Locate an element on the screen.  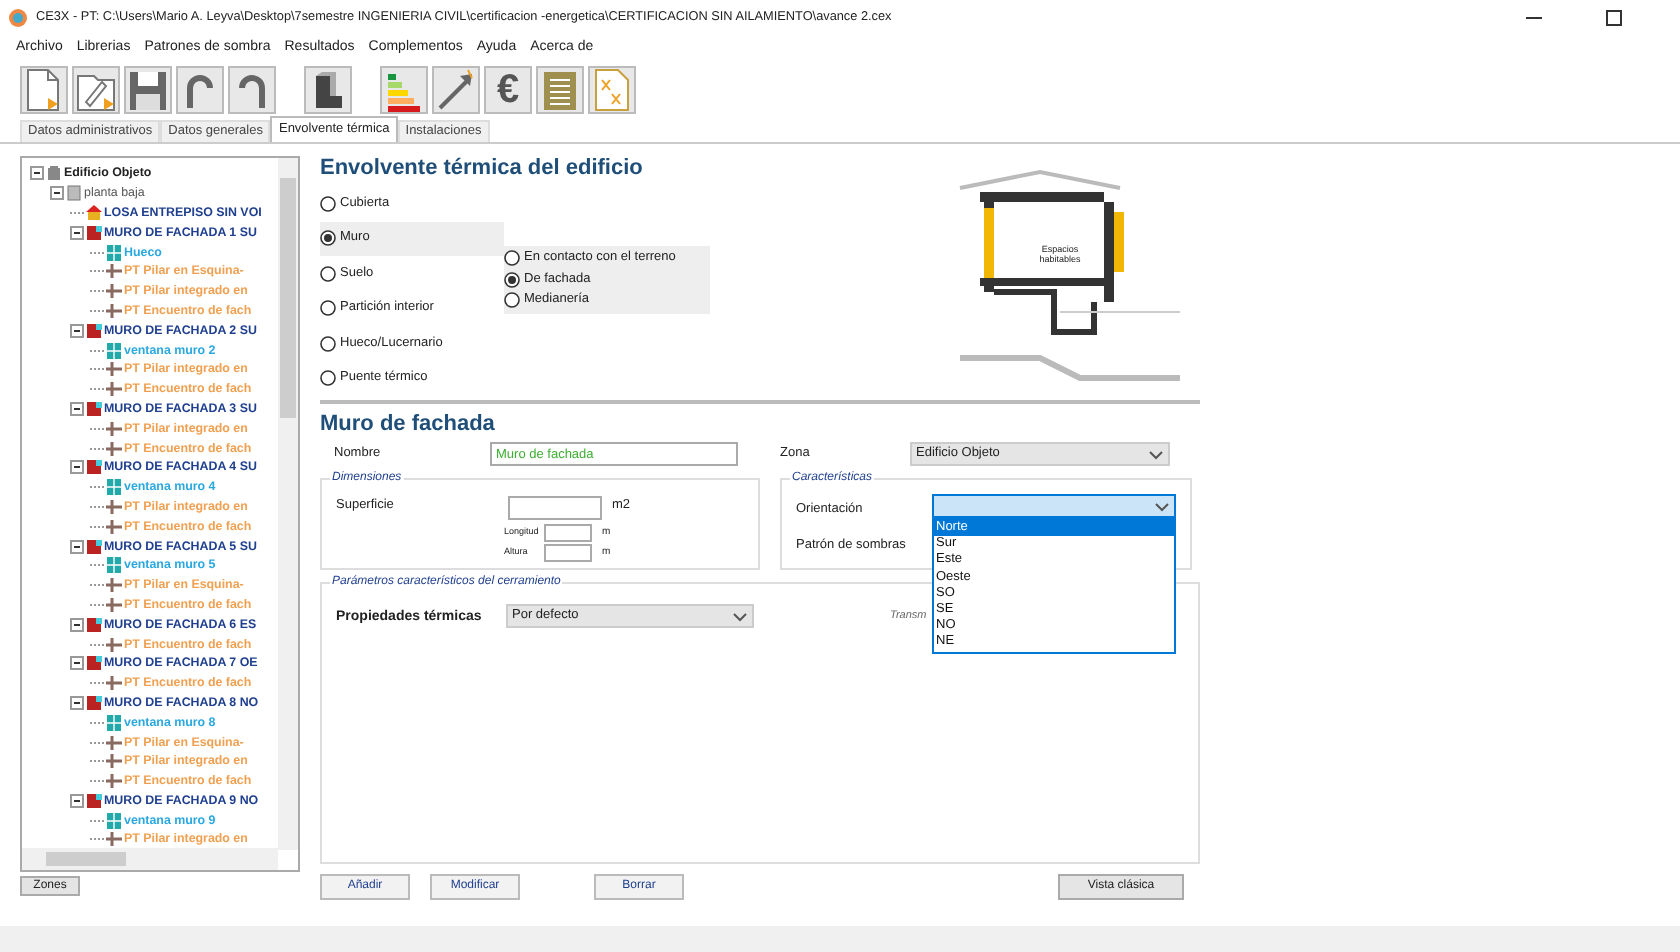
orientation-select is located at coordinates (1054, 506).